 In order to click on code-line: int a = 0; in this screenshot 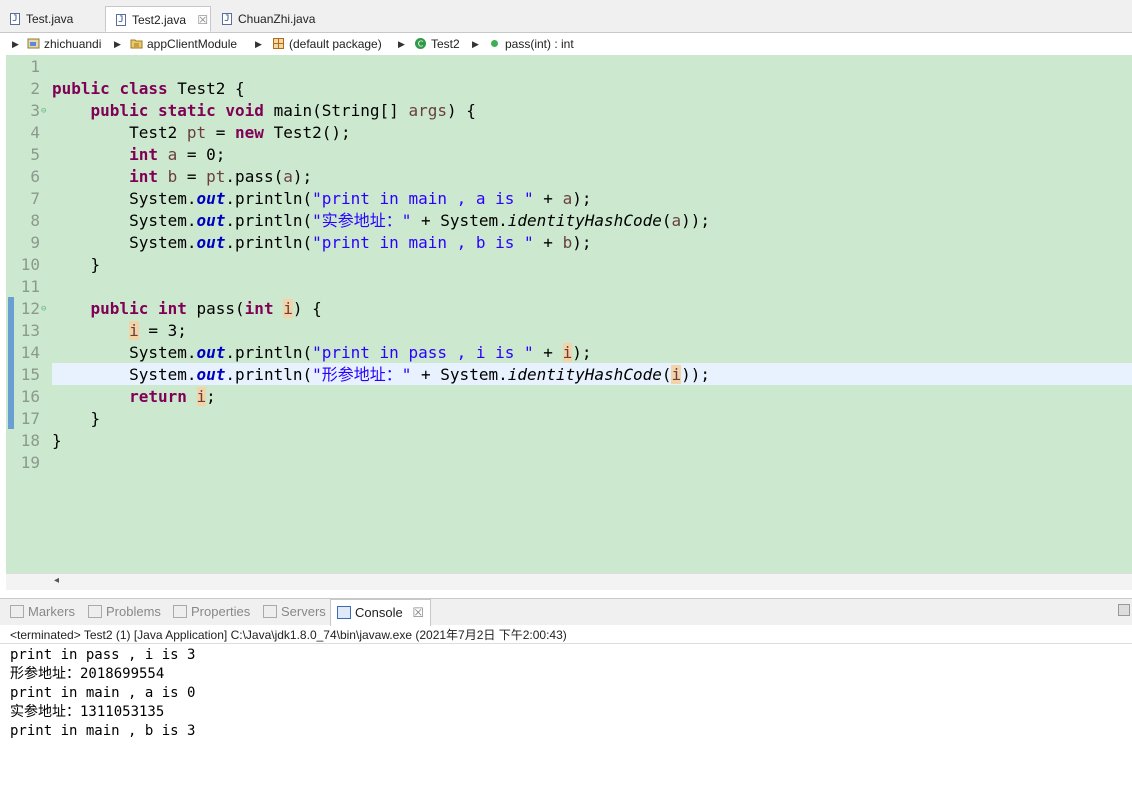, I will do `click(138, 155)`.